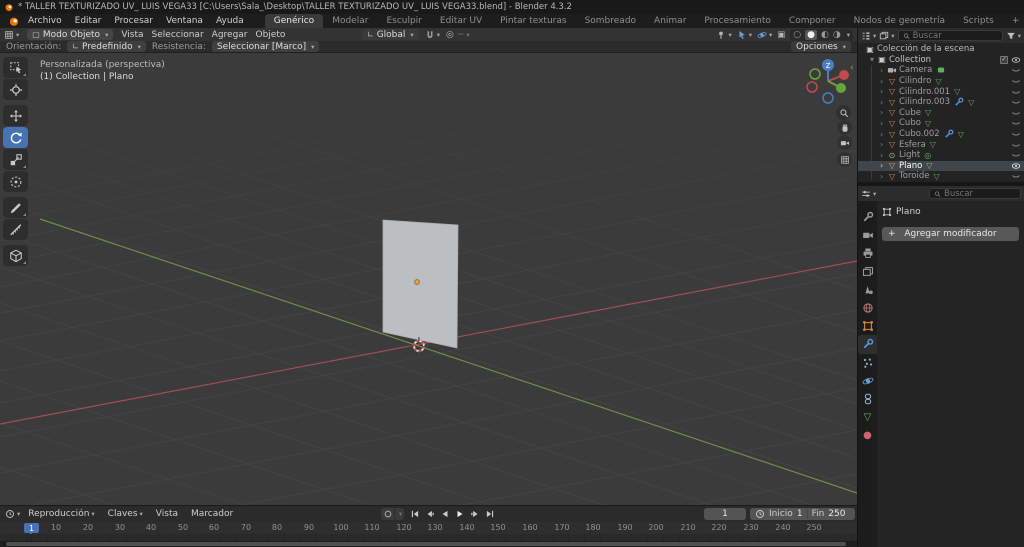 The height and width of the screenshot is (547, 1024). Describe the element at coordinates (868, 194) in the screenshot. I see `properties-editor-type-button: ▾` at that location.